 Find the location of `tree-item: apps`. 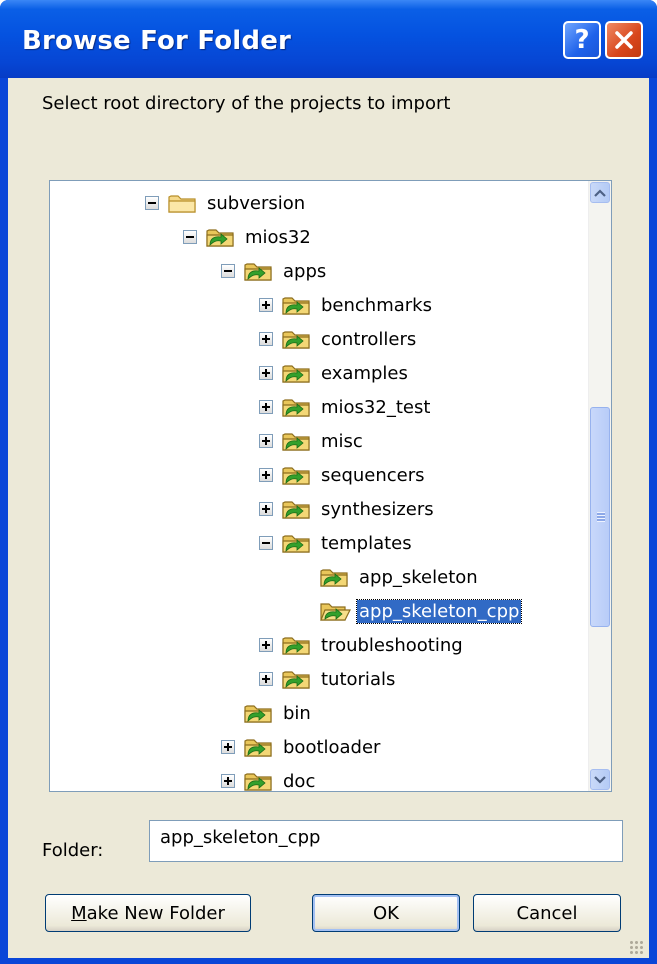

tree-item: apps is located at coordinates (274, 271).